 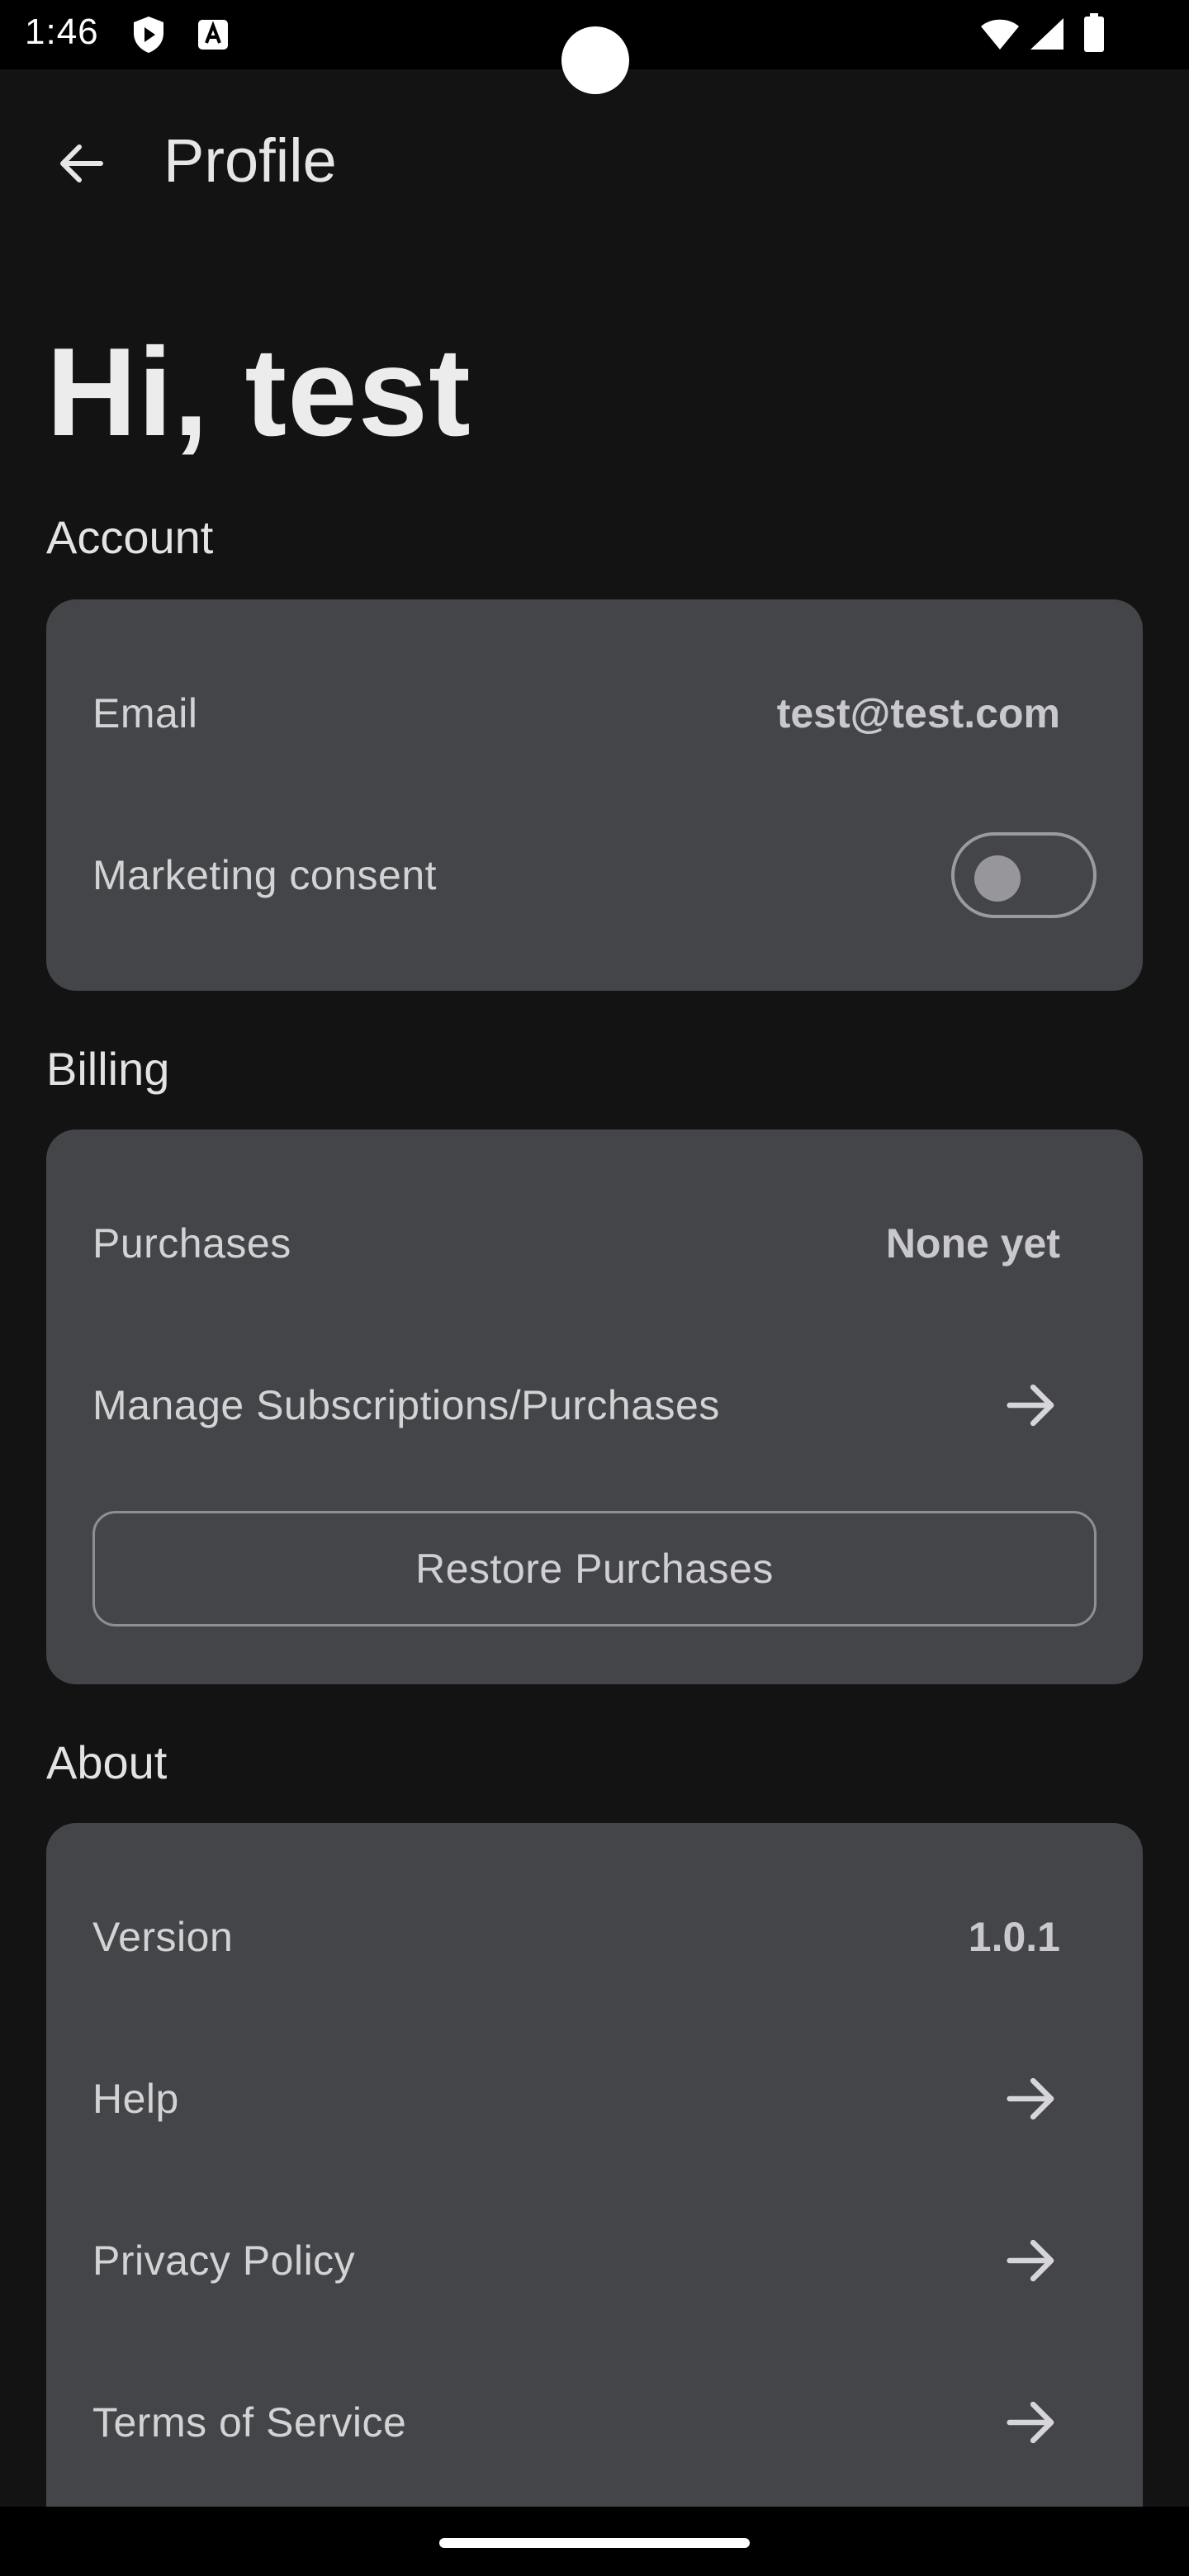 What do you see at coordinates (972, 1243) in the screenshot?
I see `purchases-value: None yet` at bounding box center [972, 1243].